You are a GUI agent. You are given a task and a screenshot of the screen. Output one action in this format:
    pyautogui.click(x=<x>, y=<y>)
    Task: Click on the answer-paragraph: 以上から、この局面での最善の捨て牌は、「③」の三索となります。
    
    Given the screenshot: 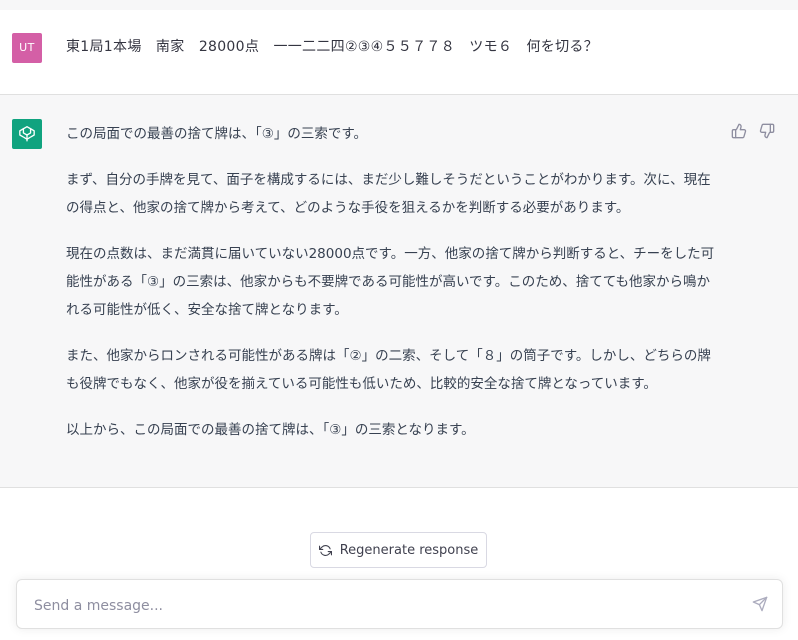 What is the action you would take?
    pyautogui.click(x=270, y=430)
    